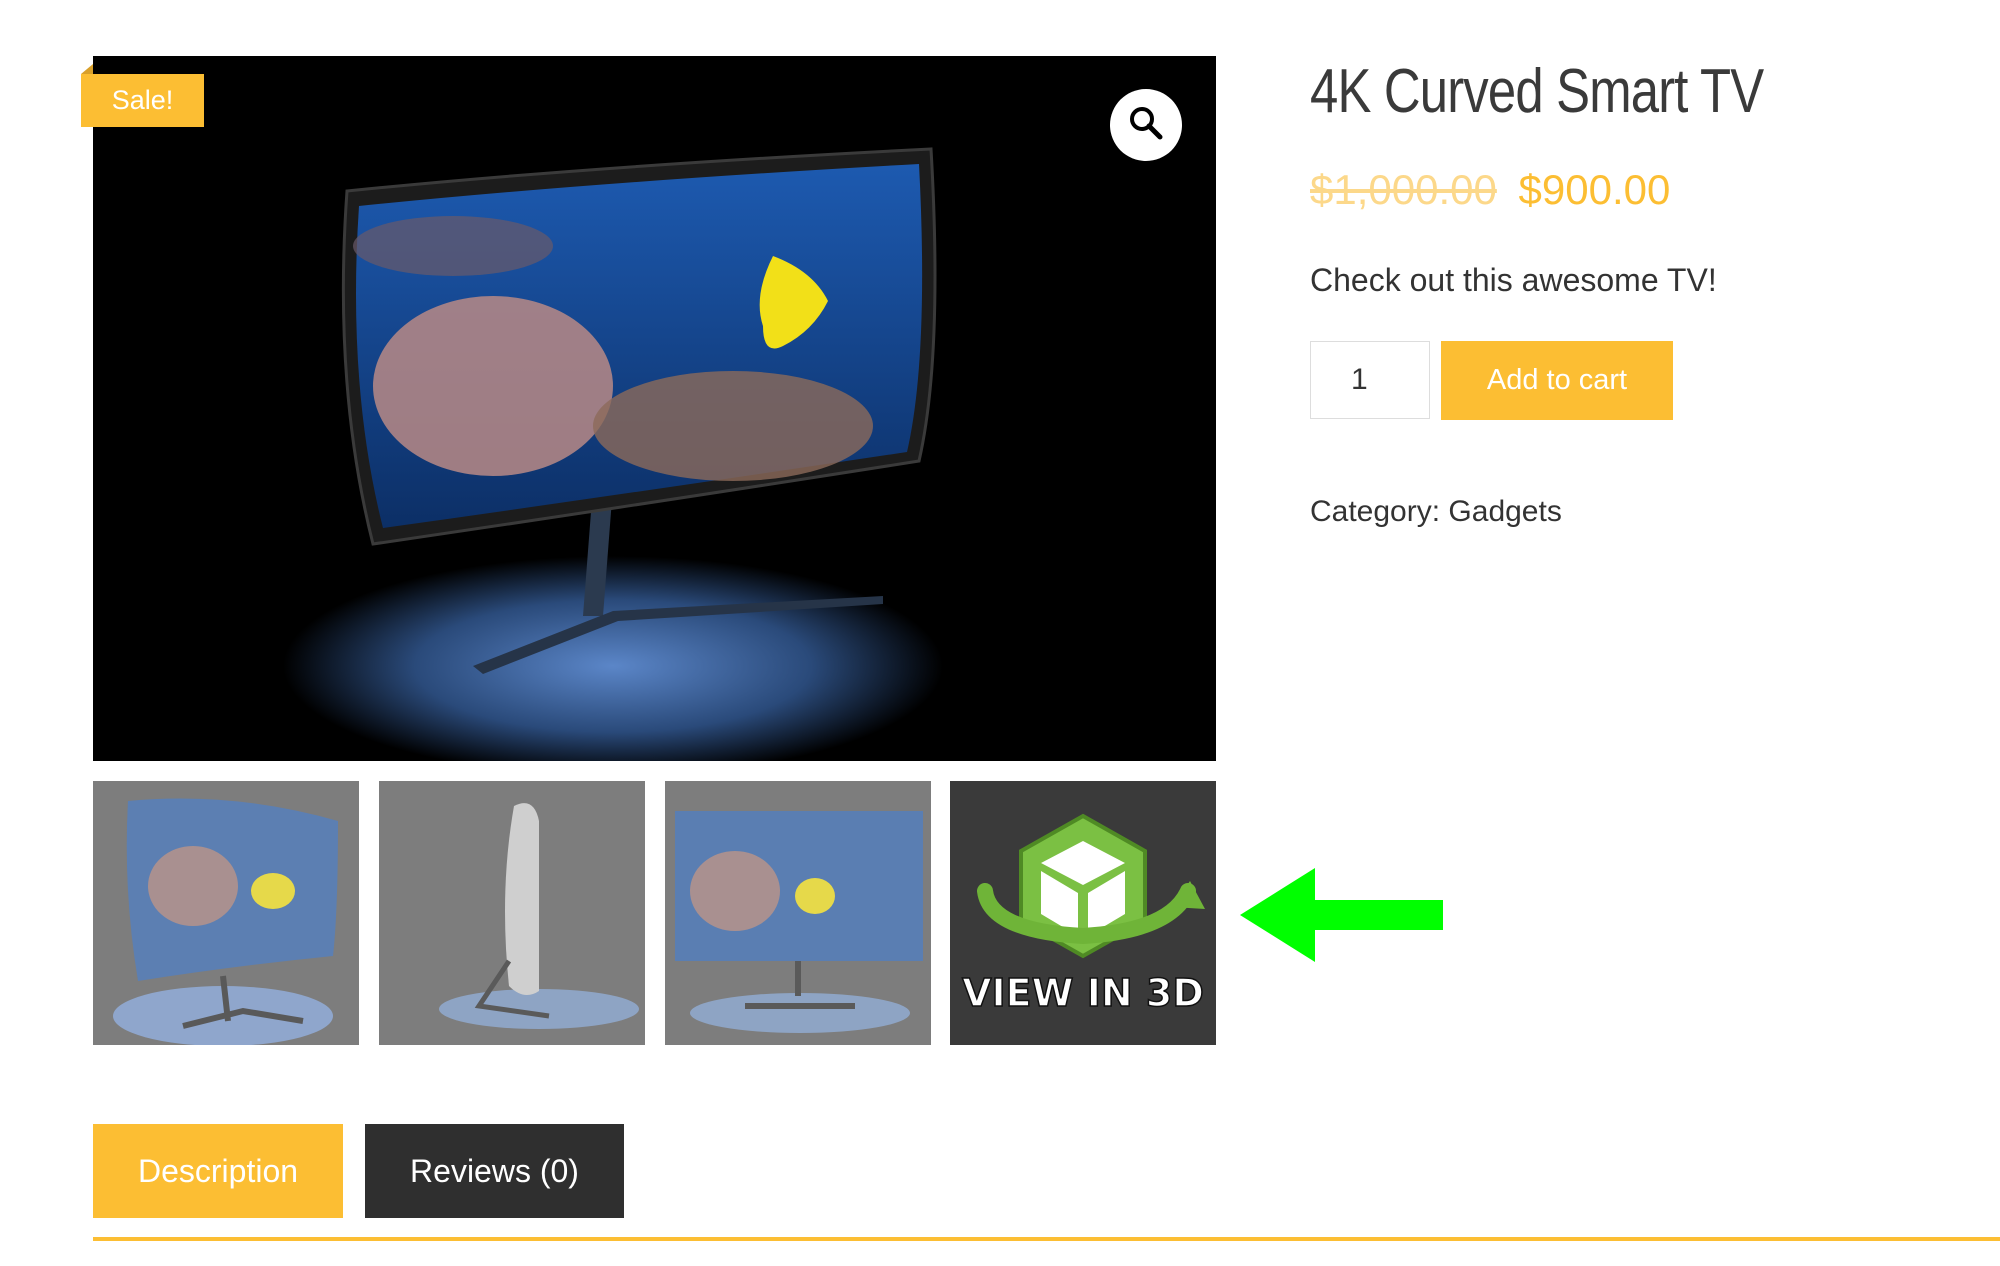  I want to click on tabs-divider, so click(1046, 1239).